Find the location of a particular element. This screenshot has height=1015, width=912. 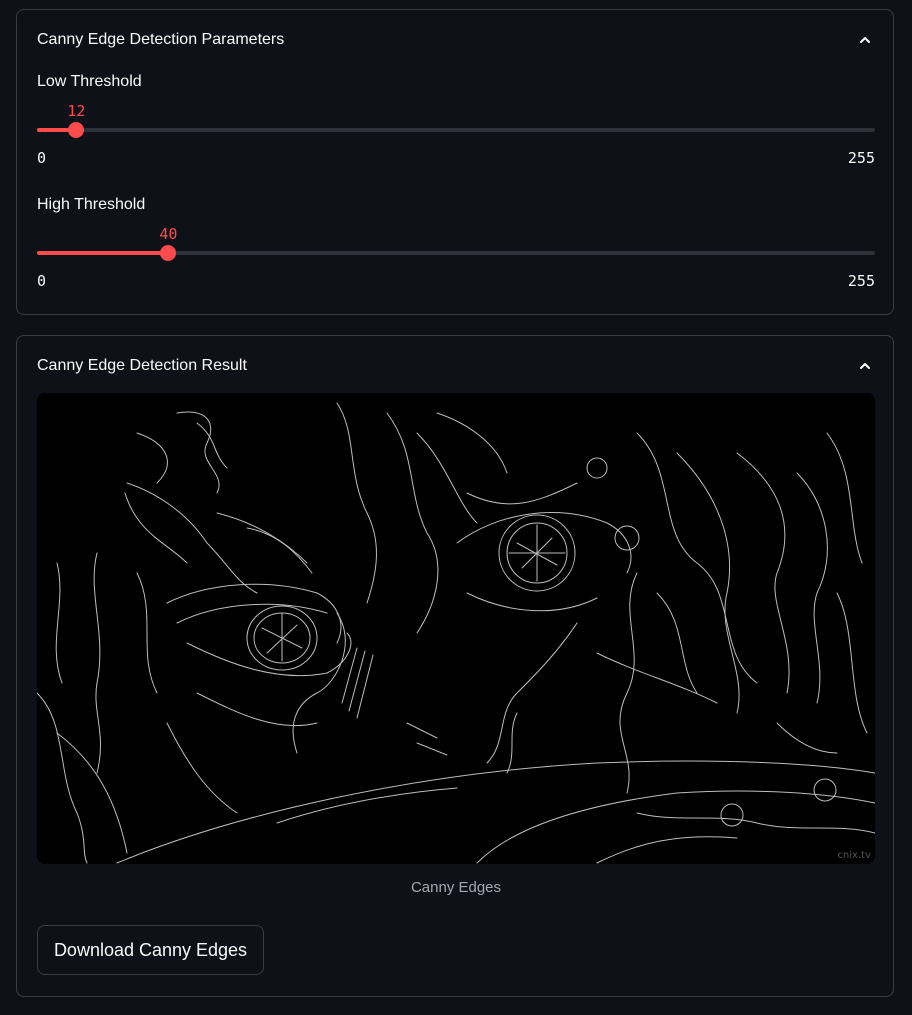

high-threshold-slider: 40 is located at coordinates (456, 249).